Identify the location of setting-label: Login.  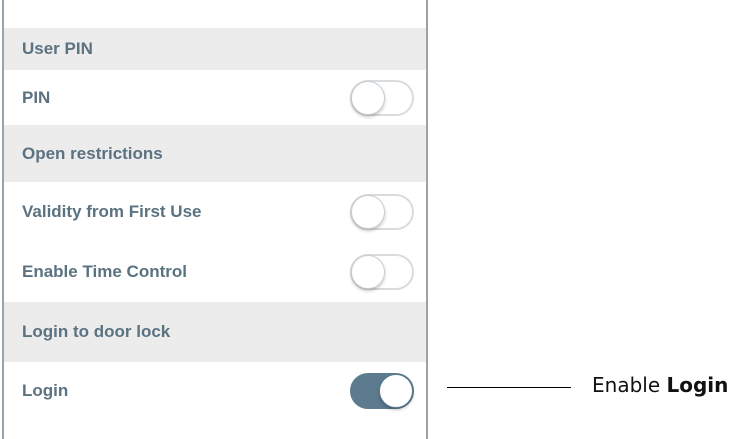
(45, 390).